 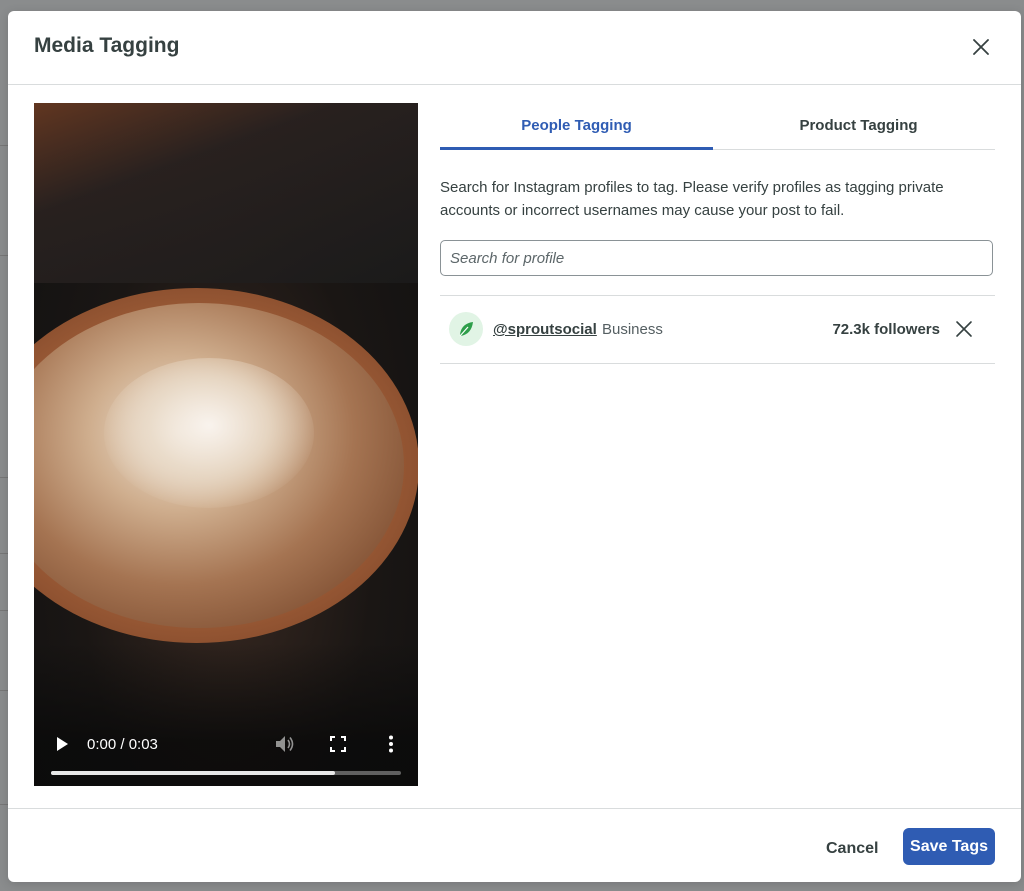 What do you see at coordinates (717, 126) in the screenshot?
I see `tagging-tabs: People Tagging Product Tagging` at bounding box center [717, 126].